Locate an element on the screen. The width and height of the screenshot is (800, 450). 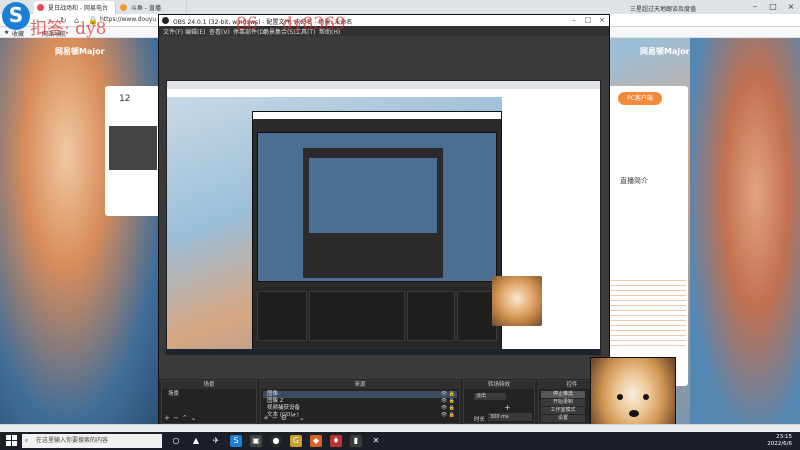
clock-time: 23:15 is located at coordinates (784, 437).